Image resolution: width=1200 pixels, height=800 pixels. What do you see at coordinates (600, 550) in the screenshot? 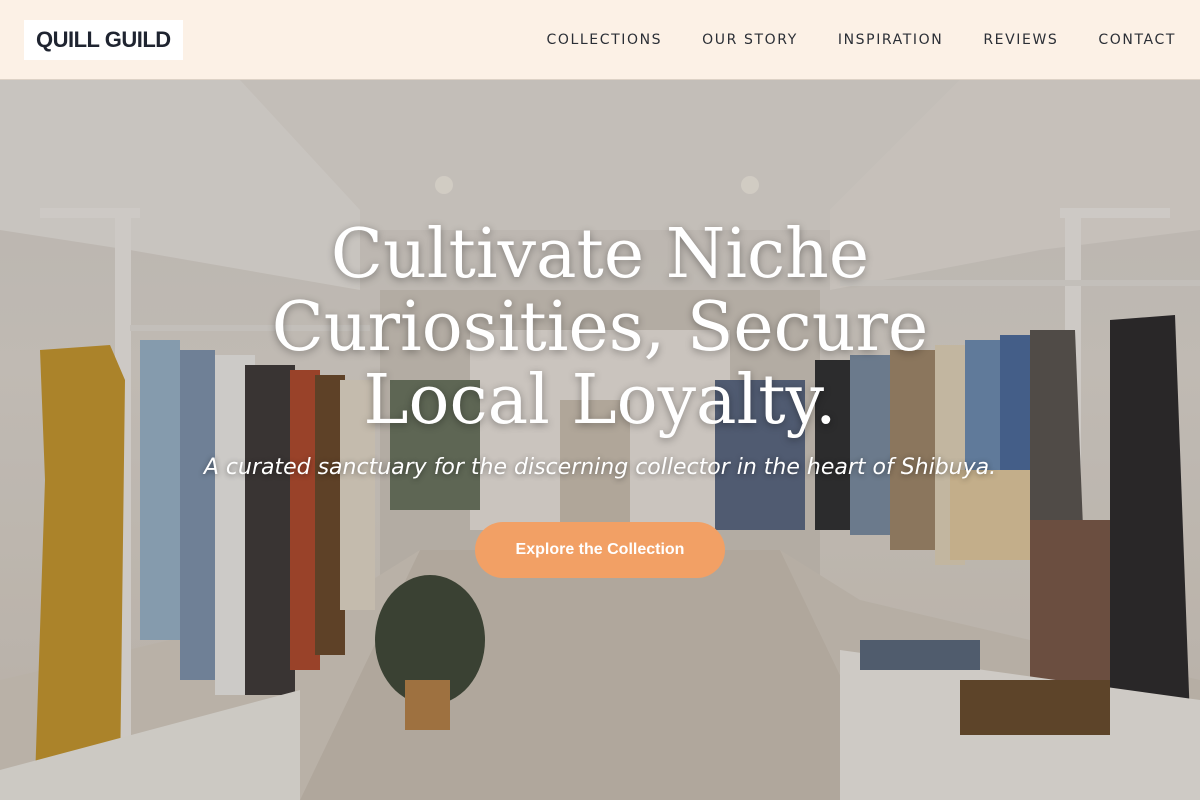
I see `explore-collection-button: Explore the Collection` at bounding box center [600, 550].